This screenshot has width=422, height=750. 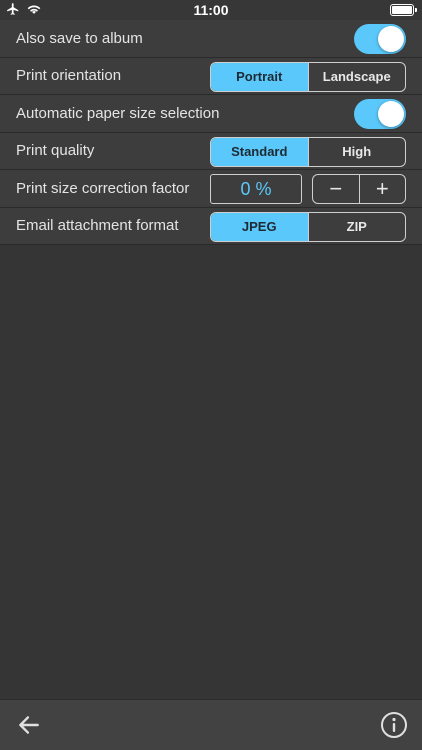 I want to click on row-email-attachment-format: Email attachment format JPEG ZIP, so click(x=211, y=226).